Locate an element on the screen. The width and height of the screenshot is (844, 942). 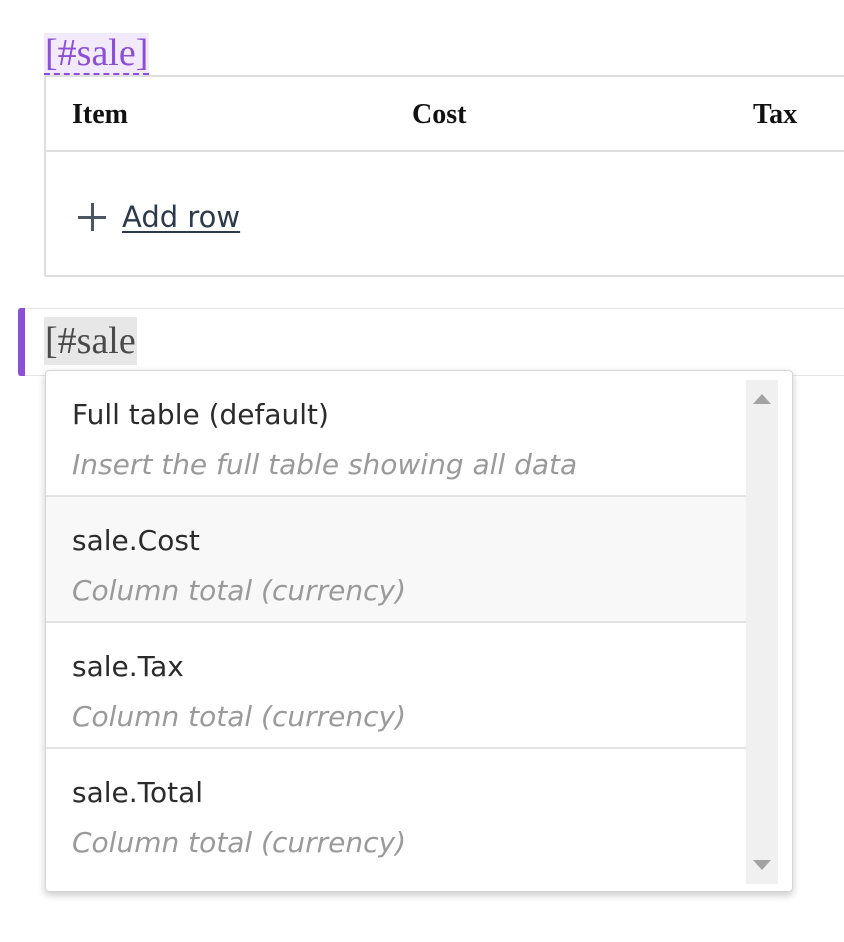
chevron-up-icon is located at coordinates (762, 398).